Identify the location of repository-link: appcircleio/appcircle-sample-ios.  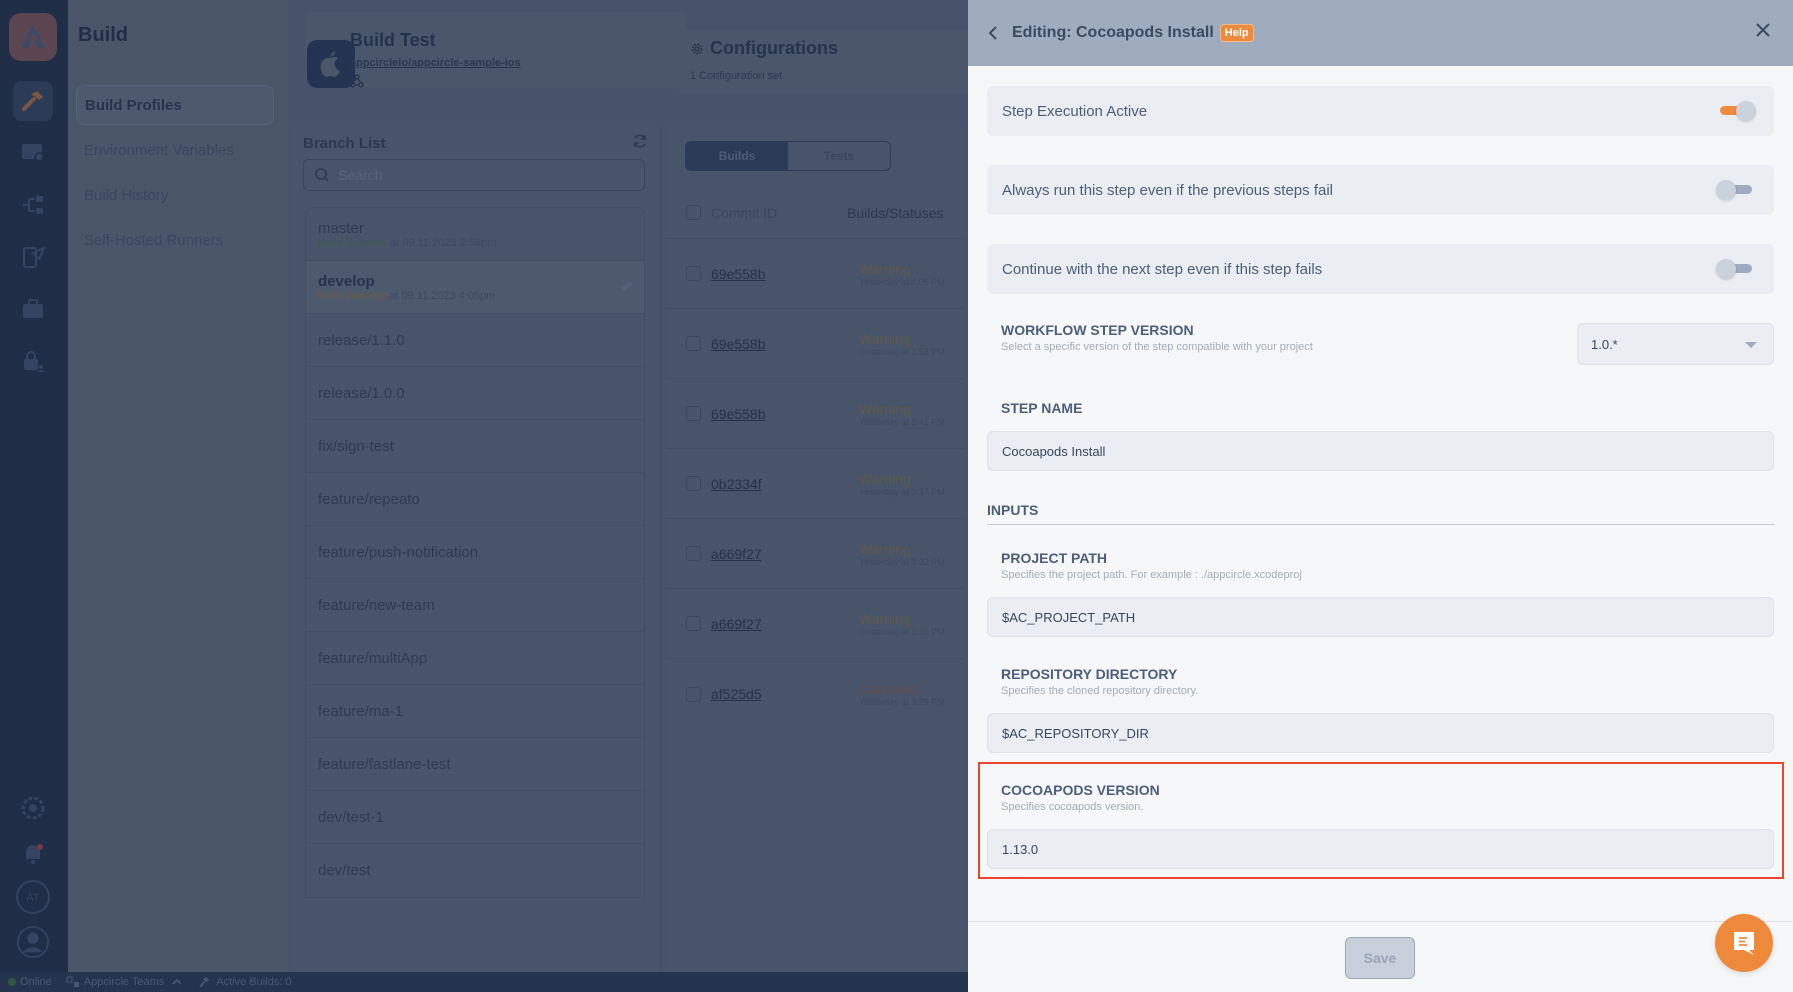
(435, 63).